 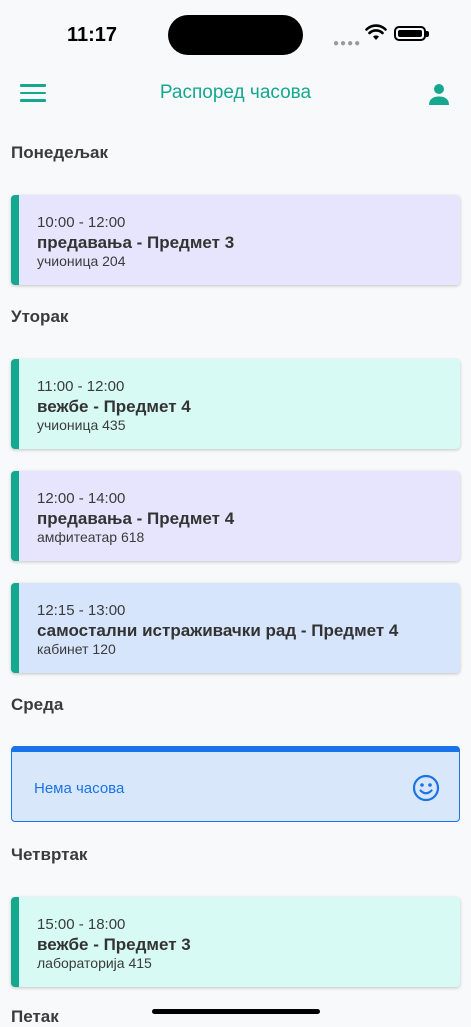 What do you see at coordinates (37, 704) in the screenshot?
I see `day-heading-wednesday: Среда` at bounding box center [37, 704].